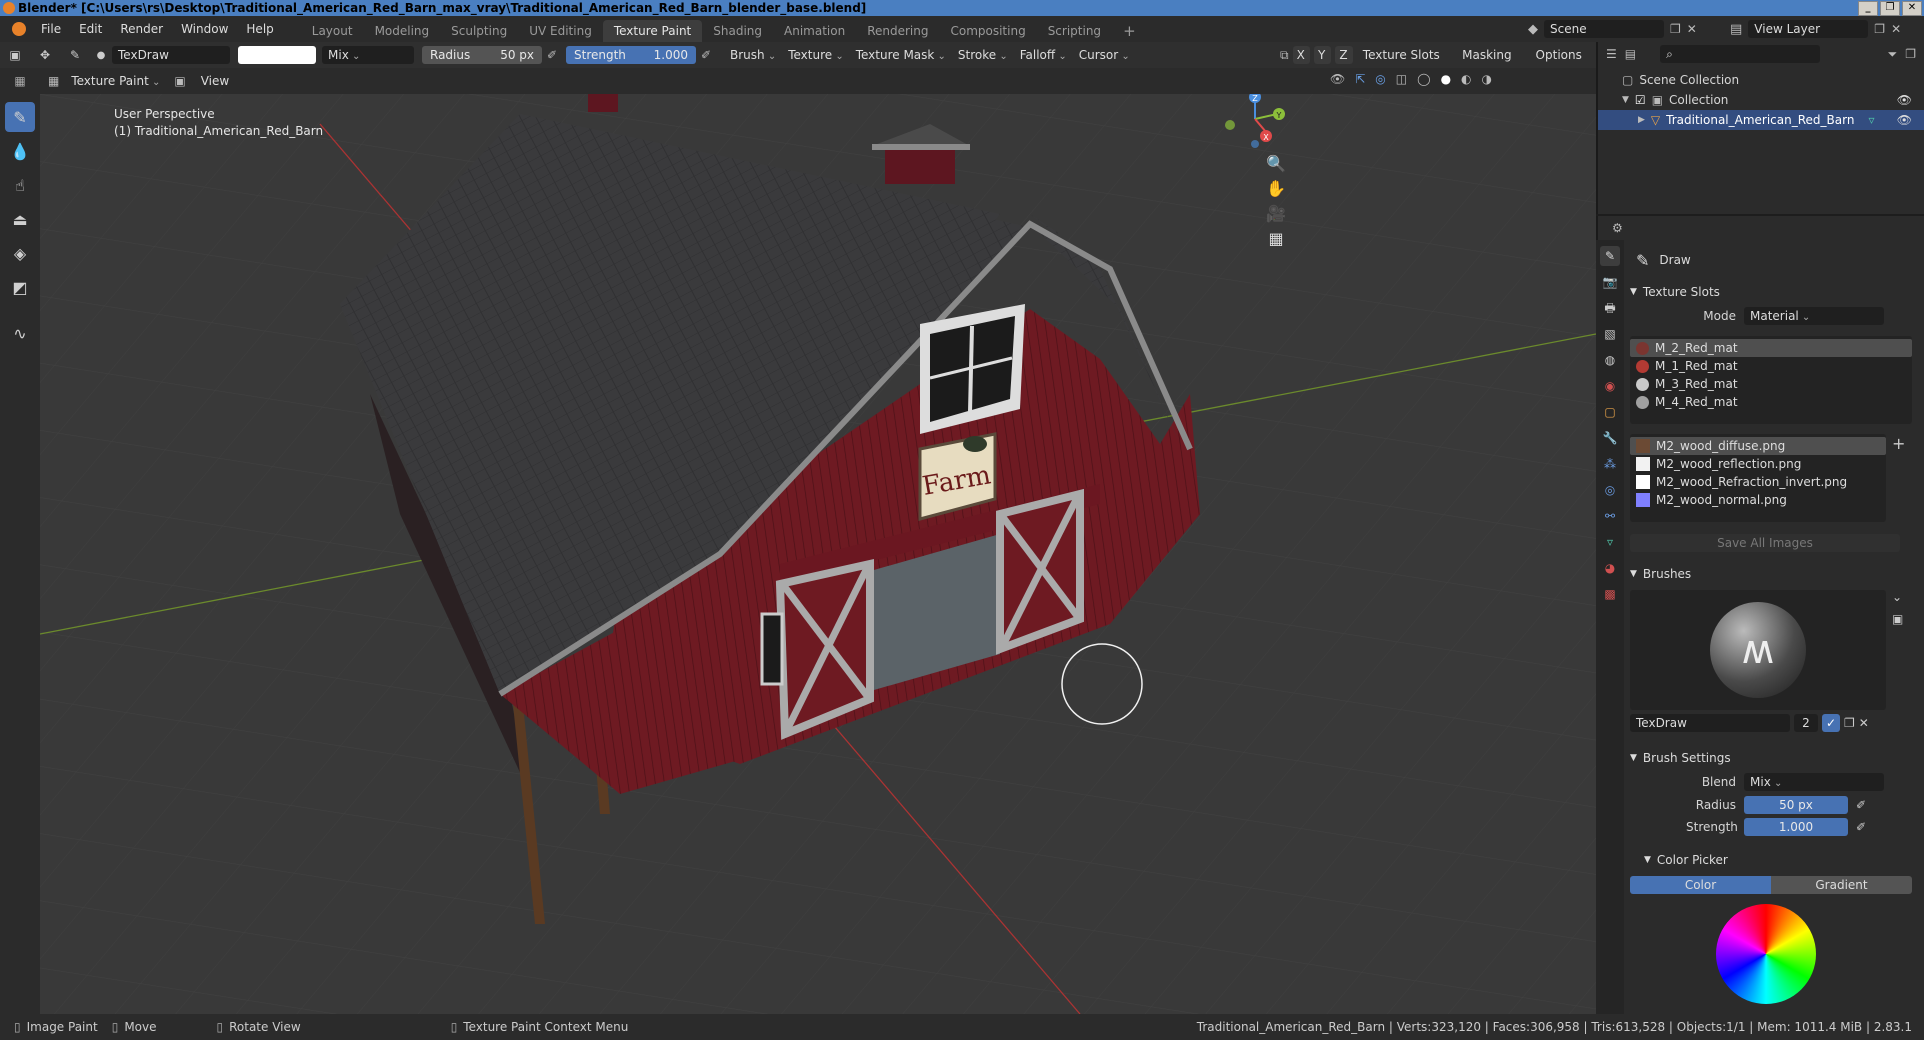 The height and width of the screenshot is (1040, 1924). I want to click on delete-view-layer-icon: ✕, so click(1896, 29).